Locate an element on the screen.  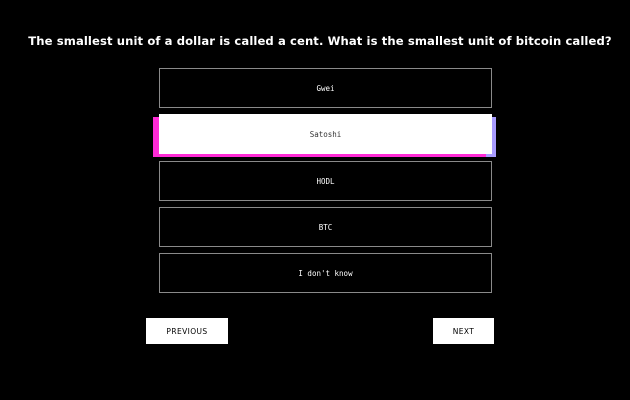
option-label: Gwei is located at coordinates (325, 88).